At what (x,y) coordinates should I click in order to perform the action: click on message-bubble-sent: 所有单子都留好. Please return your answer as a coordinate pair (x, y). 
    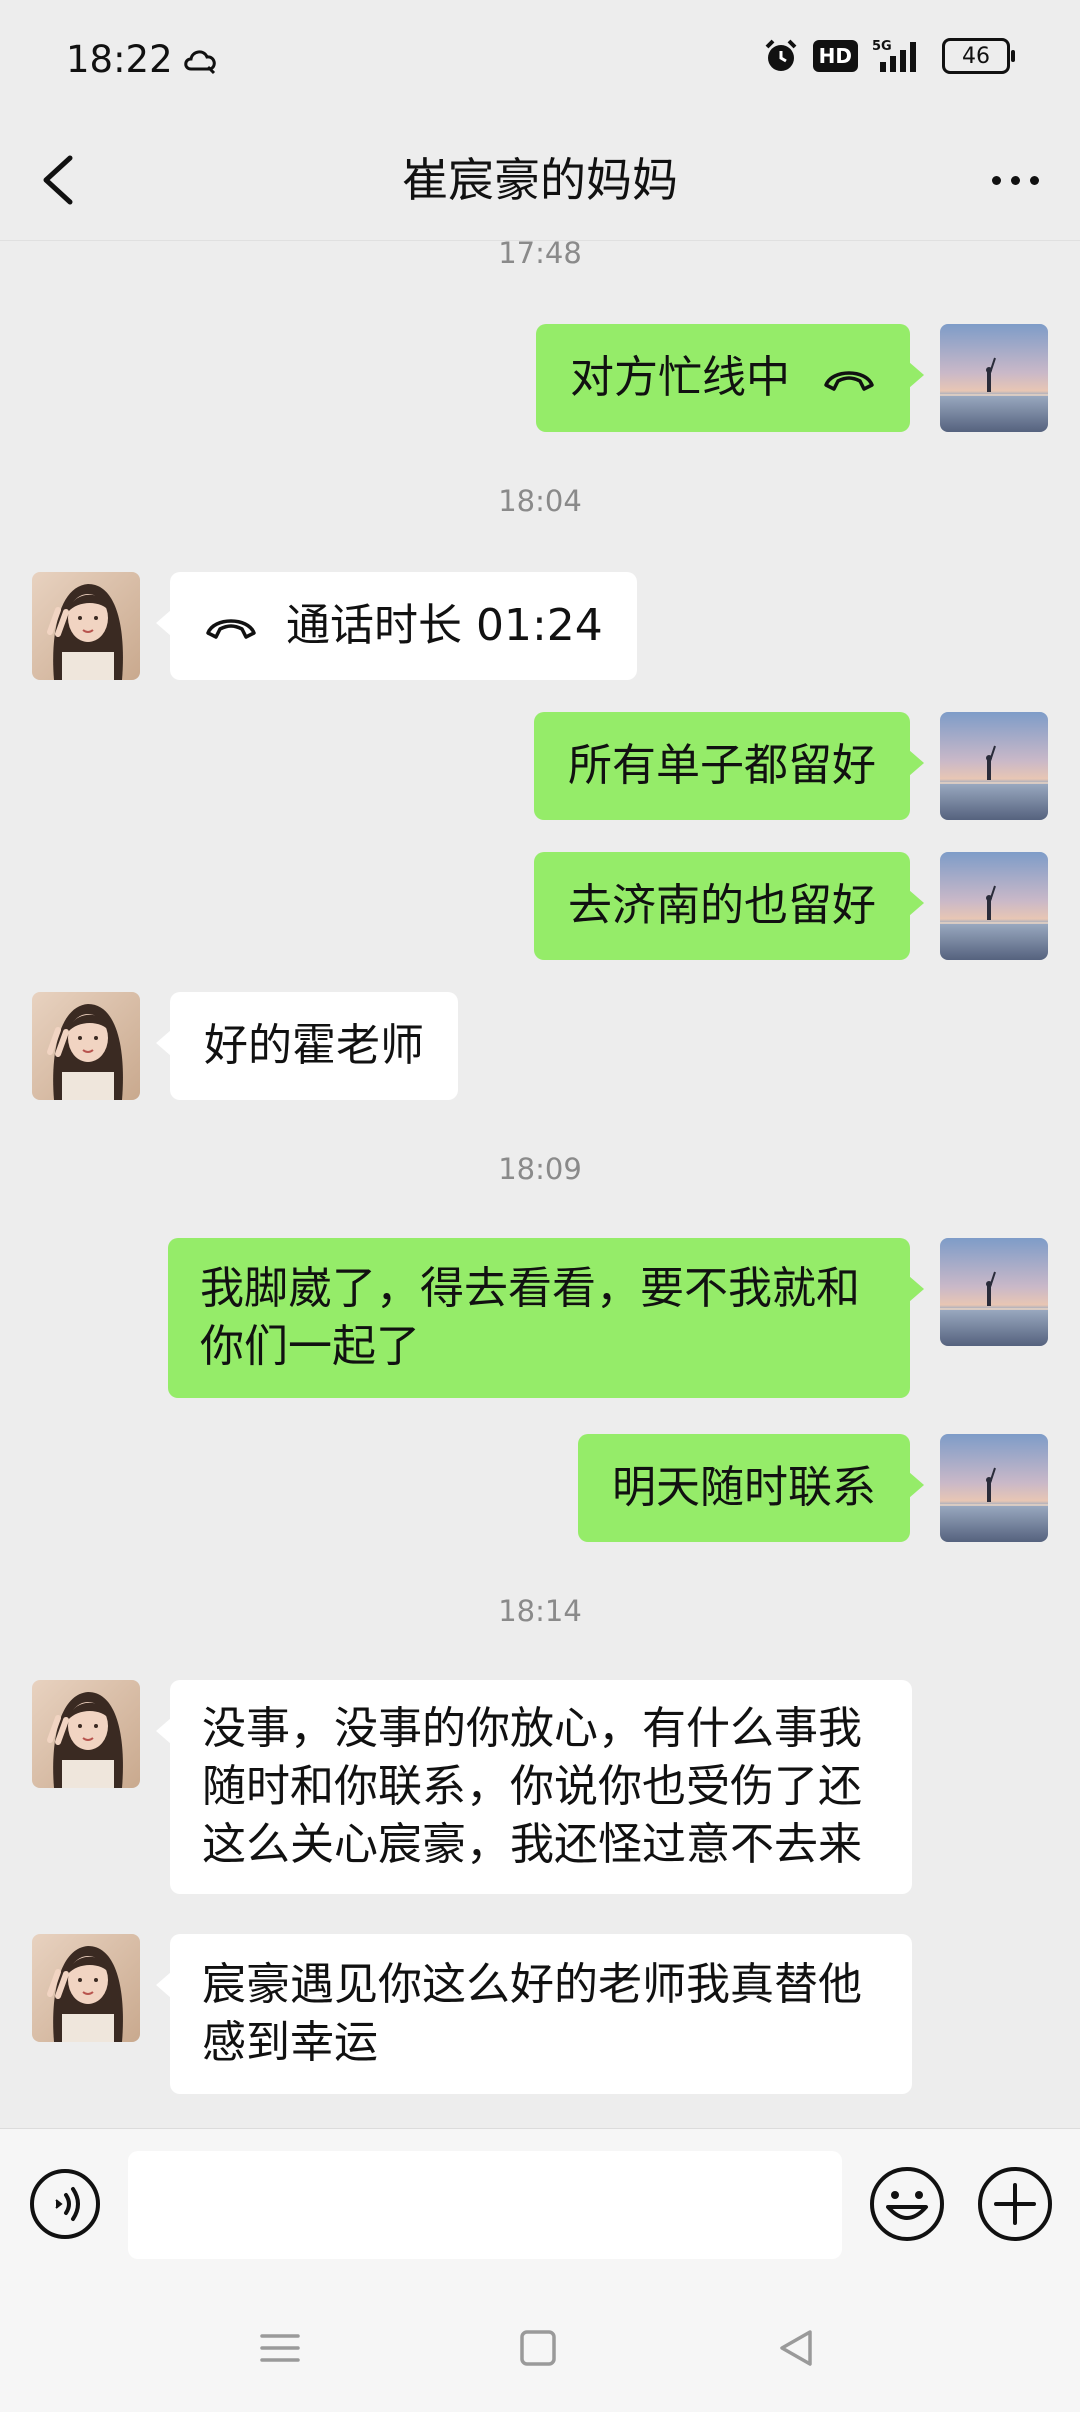
    Looking at the image, I should click on (729, 766).